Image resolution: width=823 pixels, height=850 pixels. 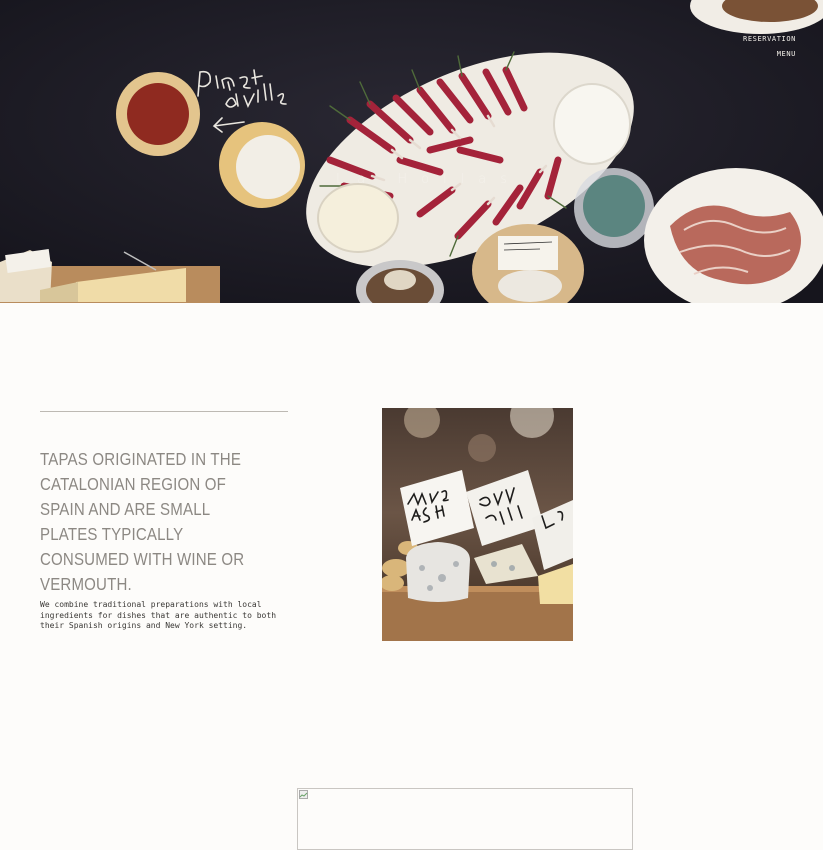 What do you see at coordinates (303, 794) in the screenshot?
I see `broken-image-icon` at bounding box center [303, 794].